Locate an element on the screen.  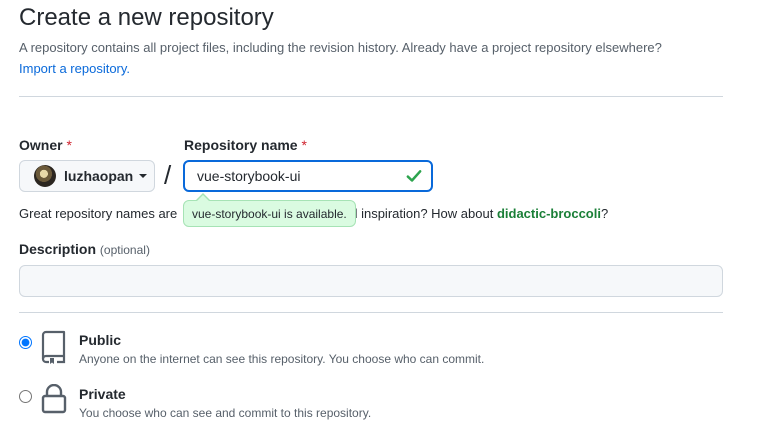
import-repository-link: Import a repository. is located at coordinates (74, 68).